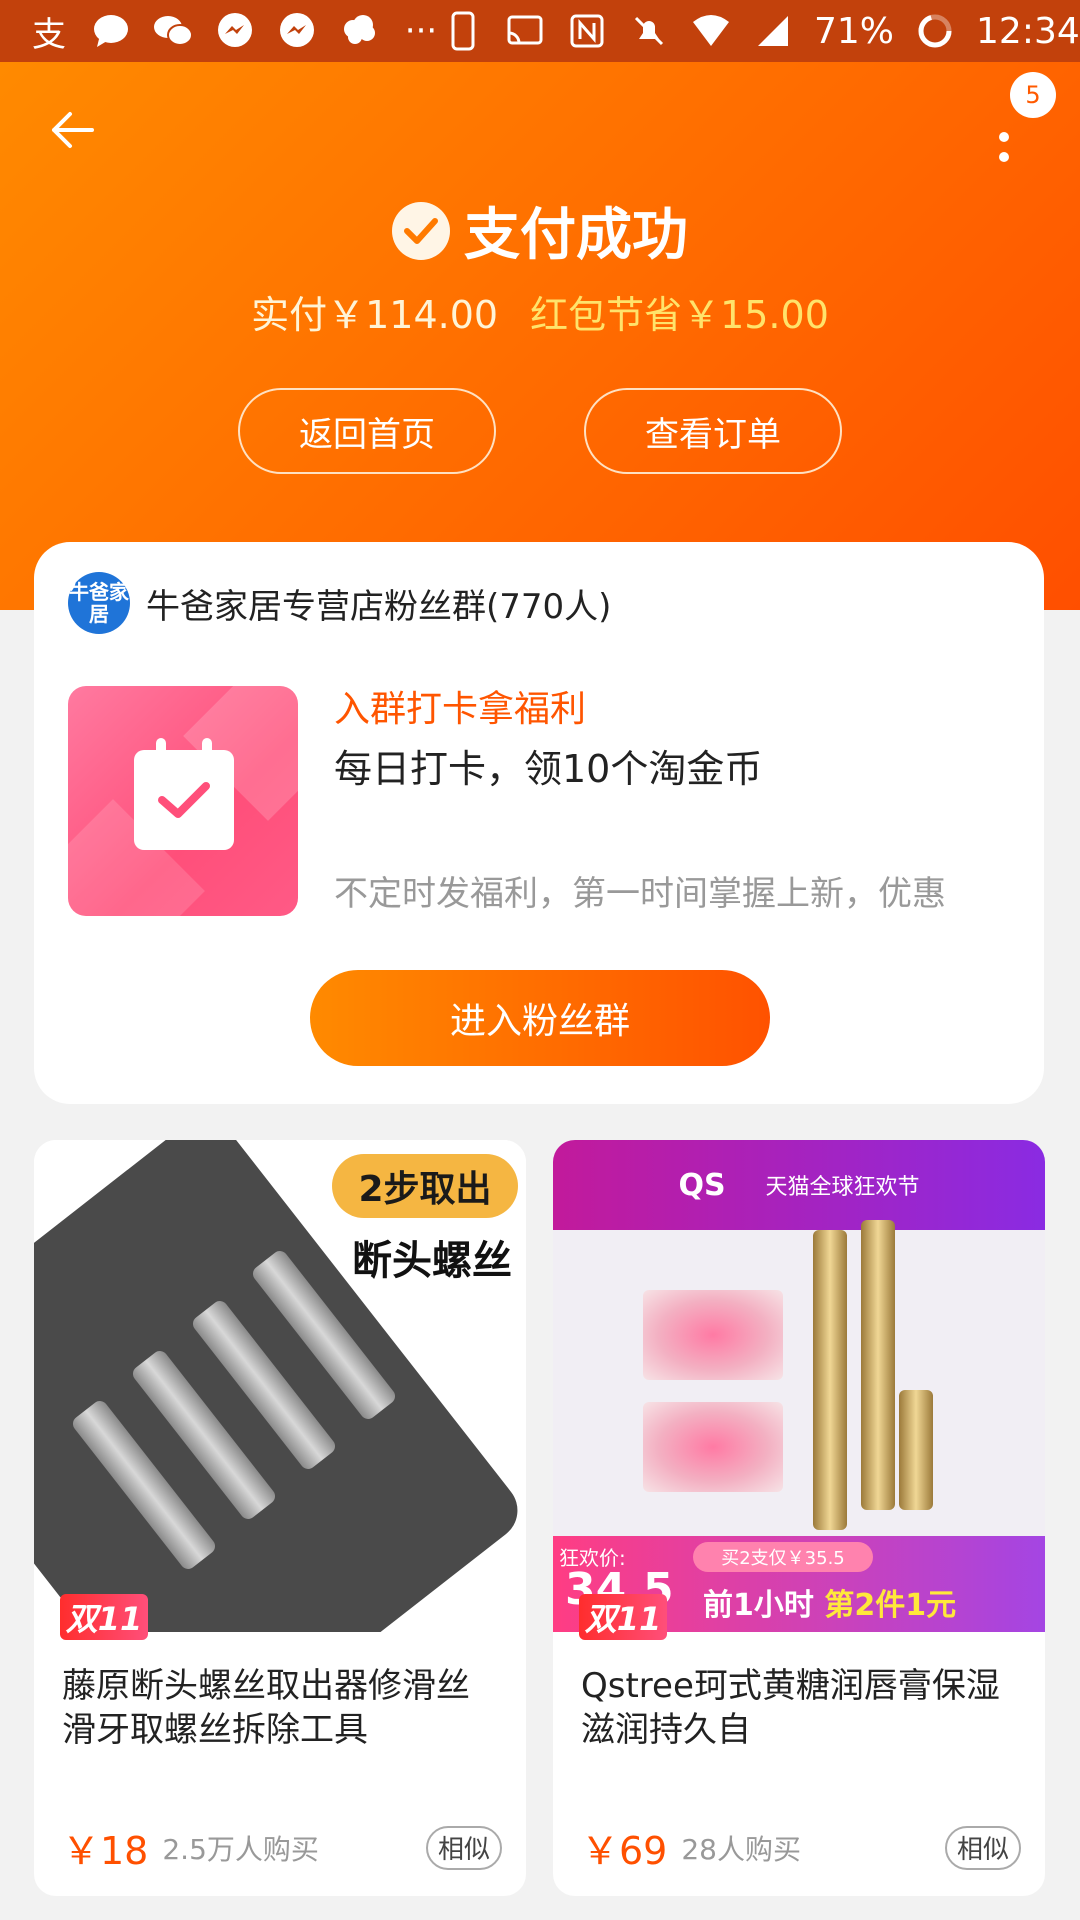 This screenshot has width=1080, height=1920. What do you see at coordinates (702, 1185) in the screenshot?
I see `brand-logo: QS` at bounding box center [702, 1185].